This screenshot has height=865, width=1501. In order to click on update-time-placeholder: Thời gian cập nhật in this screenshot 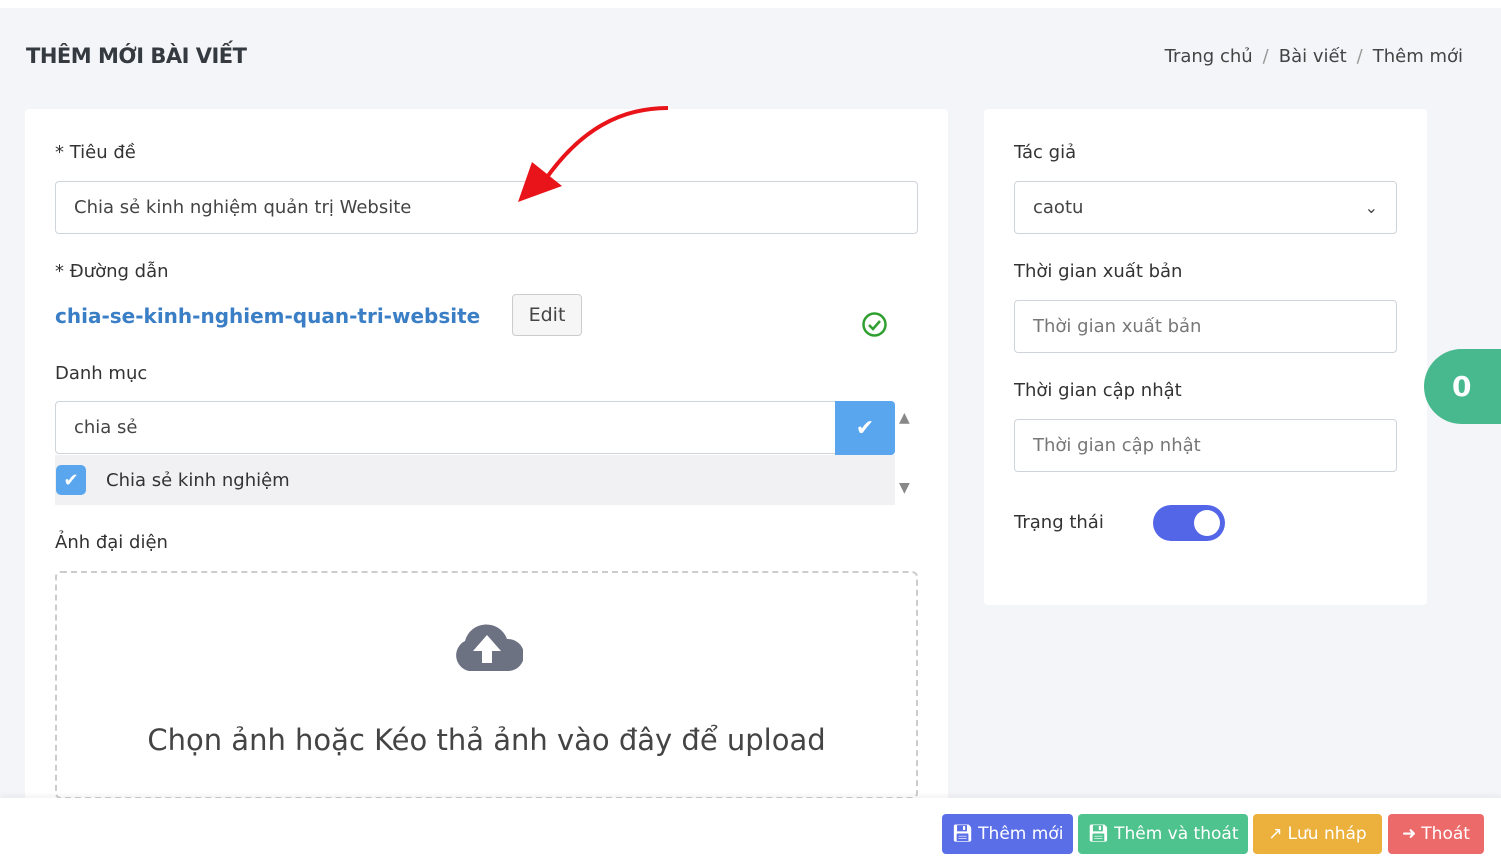, I will do `click(1117, 445)`.